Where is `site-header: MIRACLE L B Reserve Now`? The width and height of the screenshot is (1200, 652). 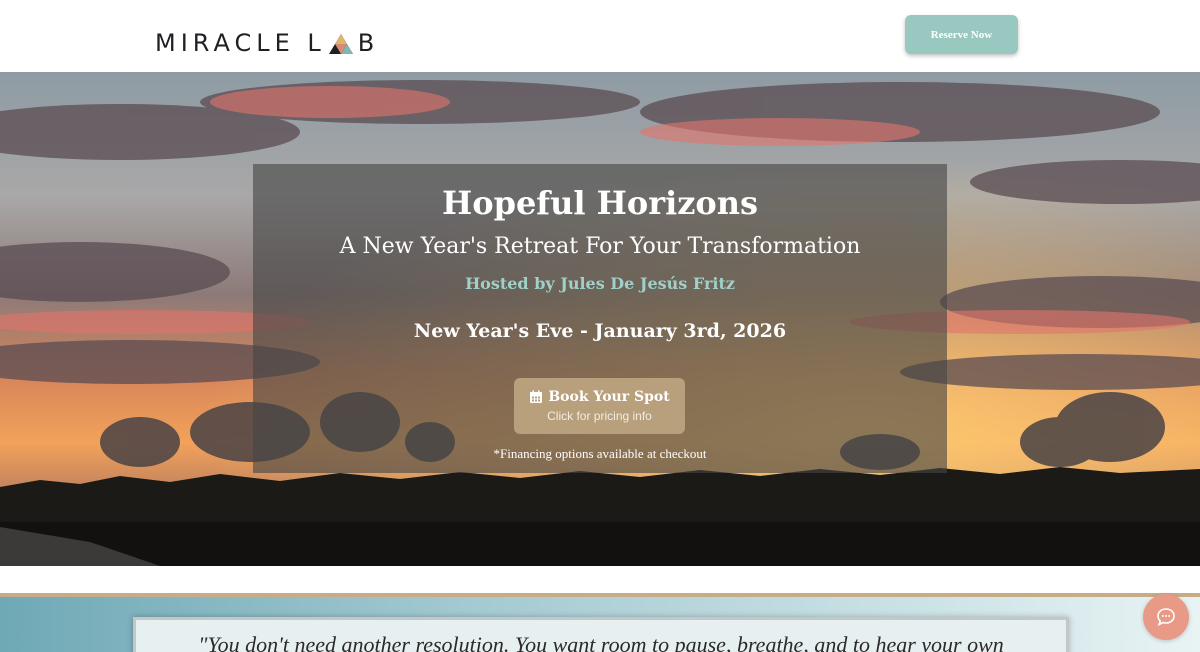
site-header: MIRACLE L B Reserve Now is located at coordinates (600, 36).